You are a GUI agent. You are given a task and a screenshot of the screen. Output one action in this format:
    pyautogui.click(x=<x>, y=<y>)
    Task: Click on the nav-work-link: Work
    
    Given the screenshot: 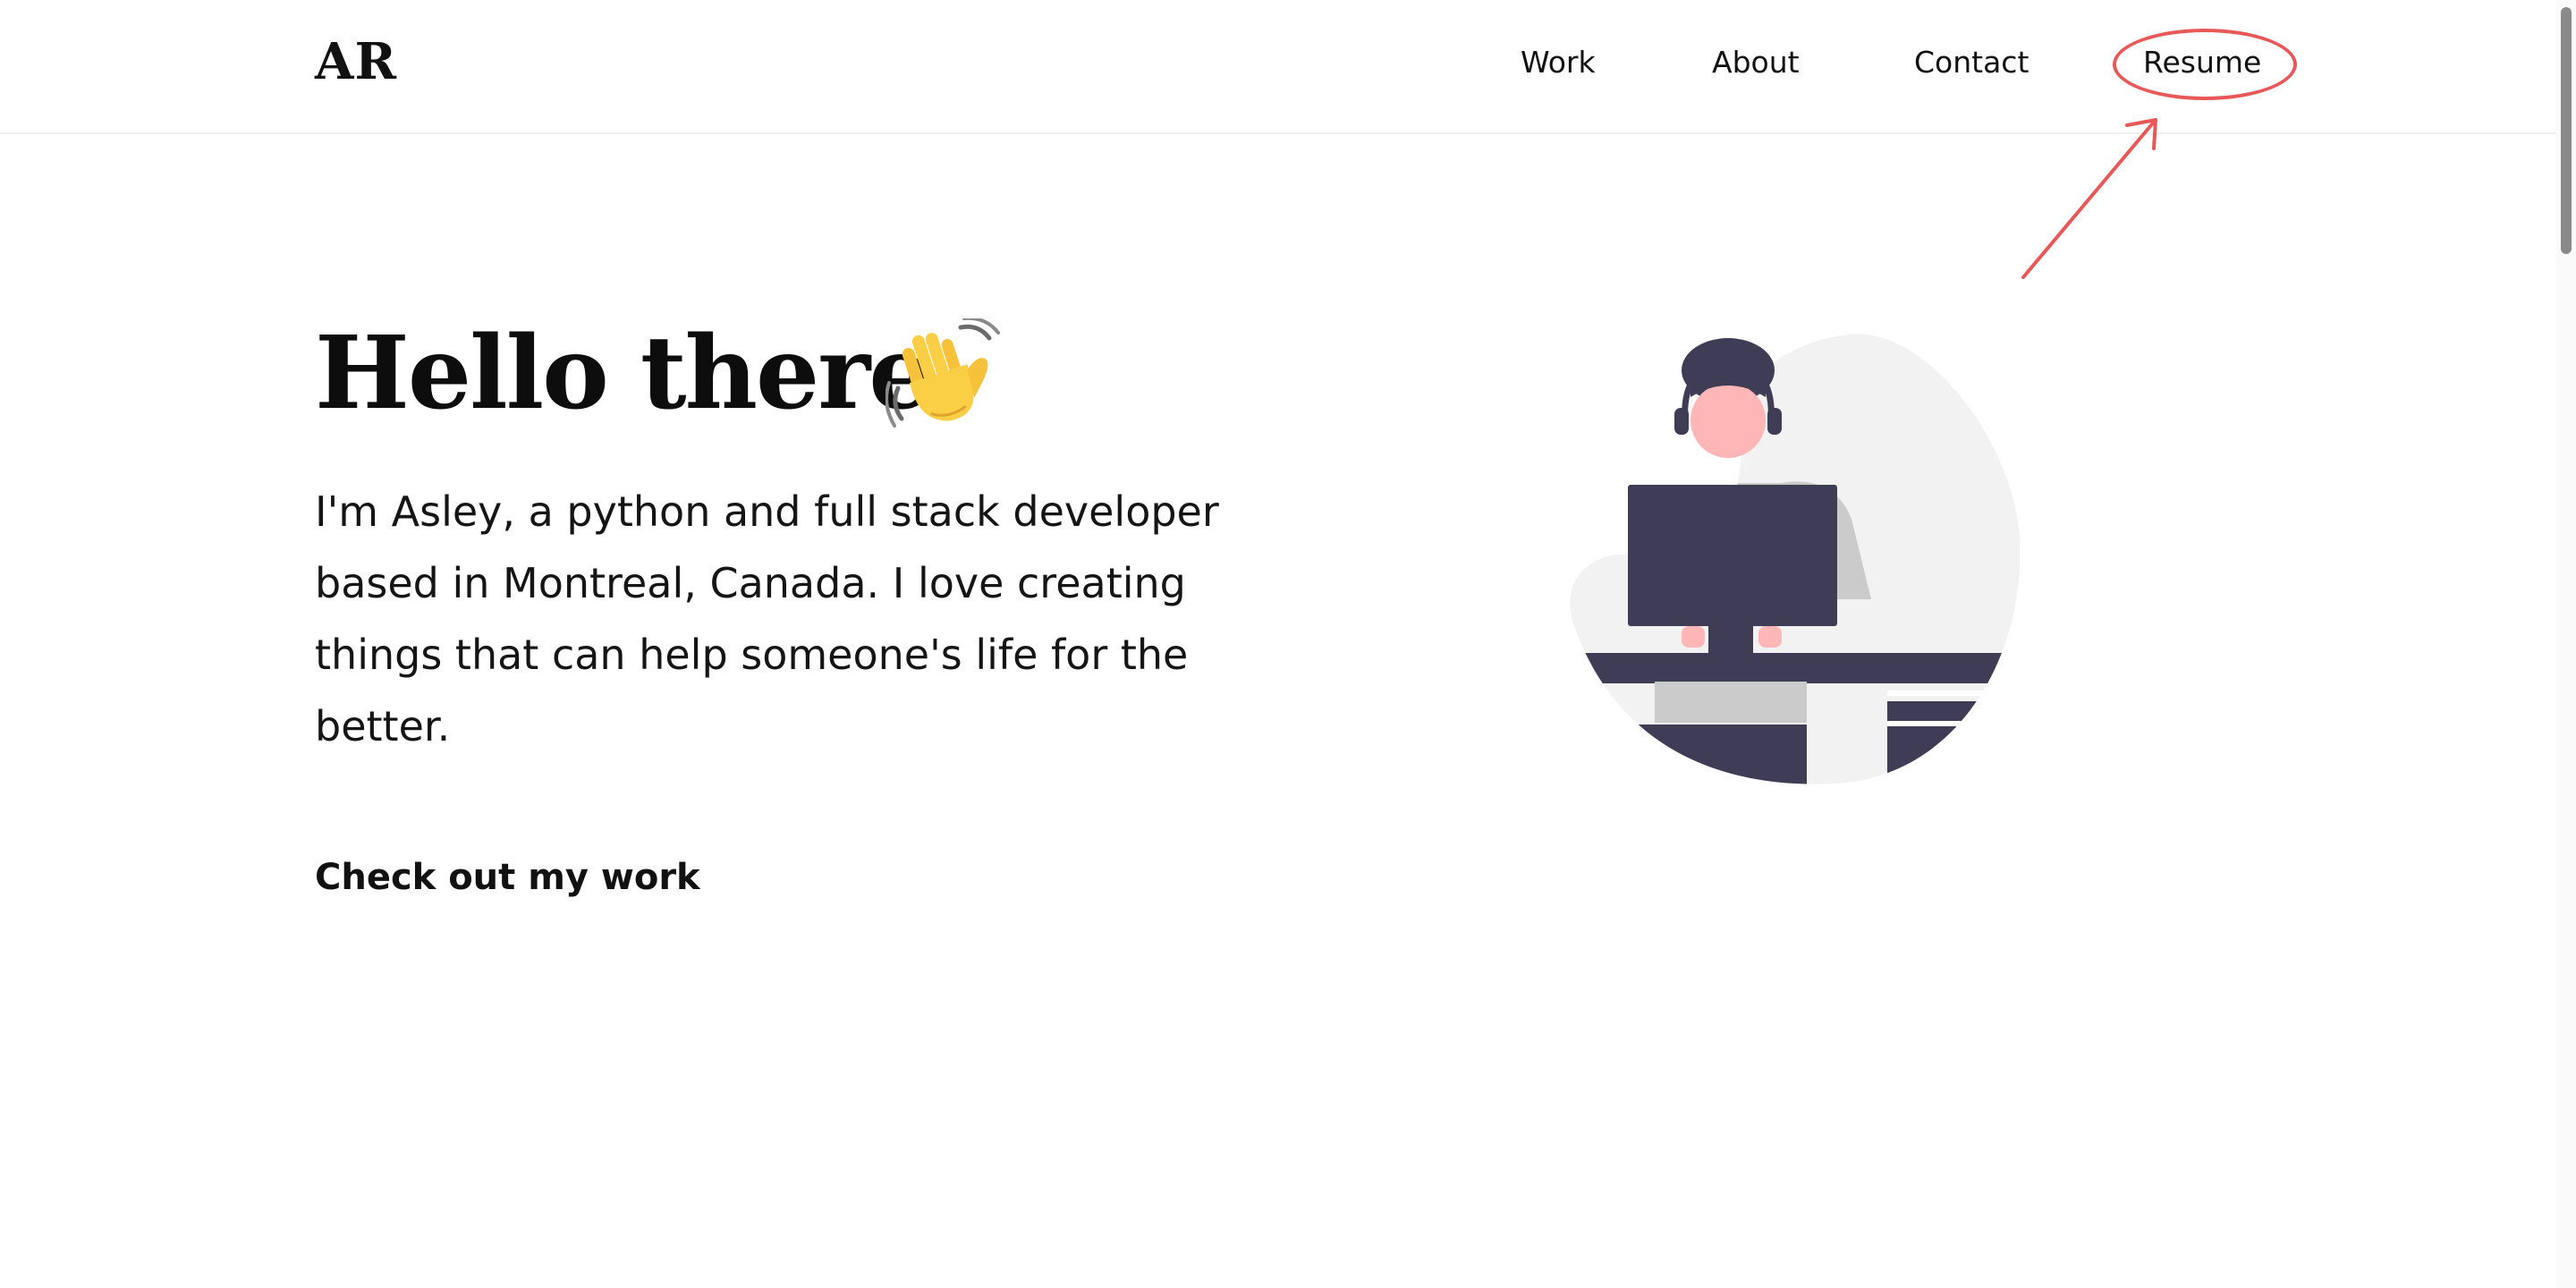 What is the action you would take?
    pyautogui.click(x=1558, y=62)
    